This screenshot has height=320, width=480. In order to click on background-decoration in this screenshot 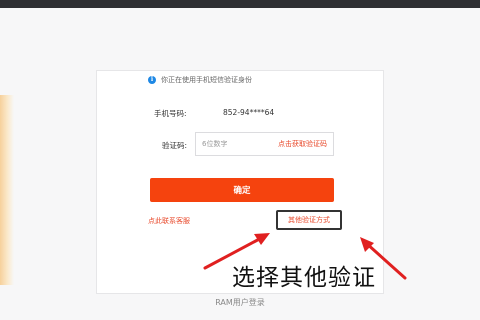, I will do `click(7, 190)`.